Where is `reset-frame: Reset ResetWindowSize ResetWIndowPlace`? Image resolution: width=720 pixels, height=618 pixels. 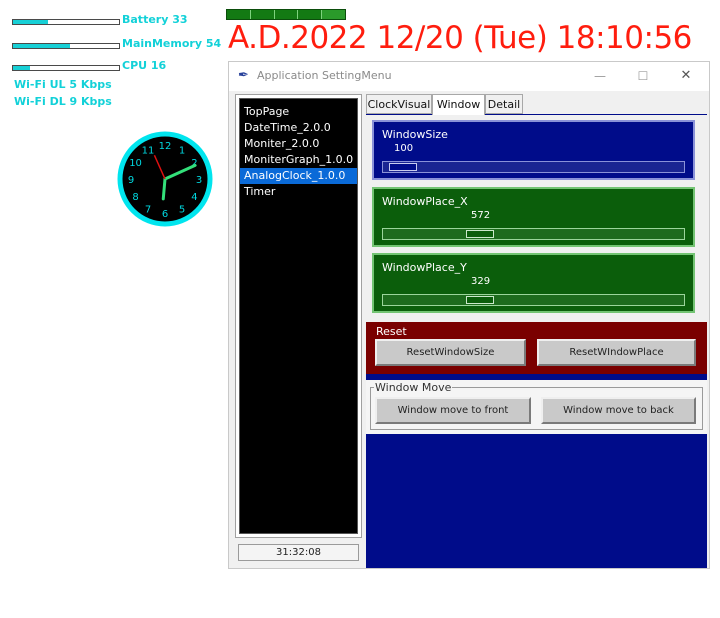
reset-frame: Reset ResetWindowSize ResetWIndowPlace is located at coordinates (536, 348).